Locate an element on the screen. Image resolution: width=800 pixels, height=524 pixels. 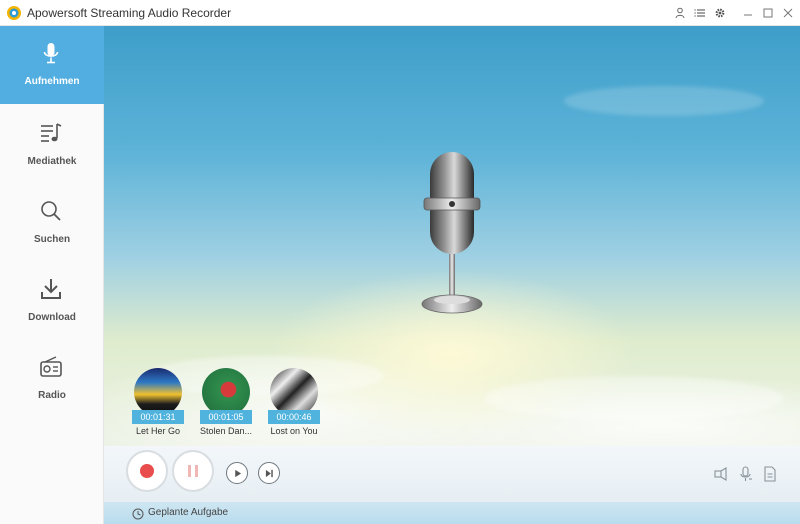
minimize-icon is located at coordinates (748, 13).